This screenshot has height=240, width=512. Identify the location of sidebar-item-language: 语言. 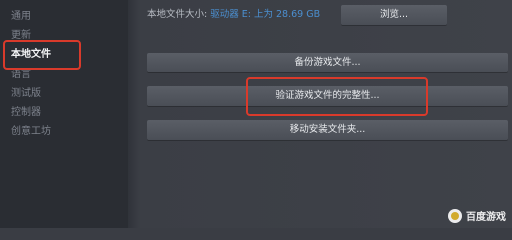
(21, 75).